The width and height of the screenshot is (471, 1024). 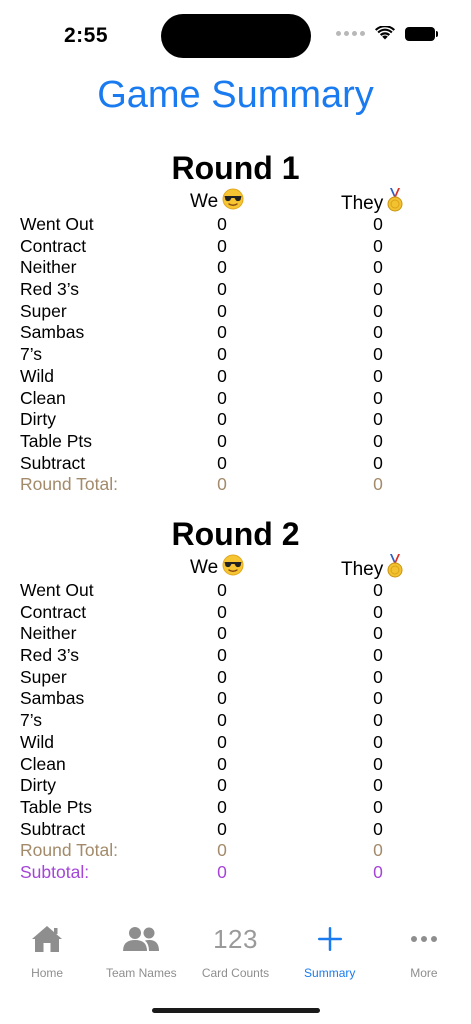 What do you see at coordinates (235, 420) in the screenshot?
I see `table-row: Dirty 0 0` at bounding box center [235, 420].